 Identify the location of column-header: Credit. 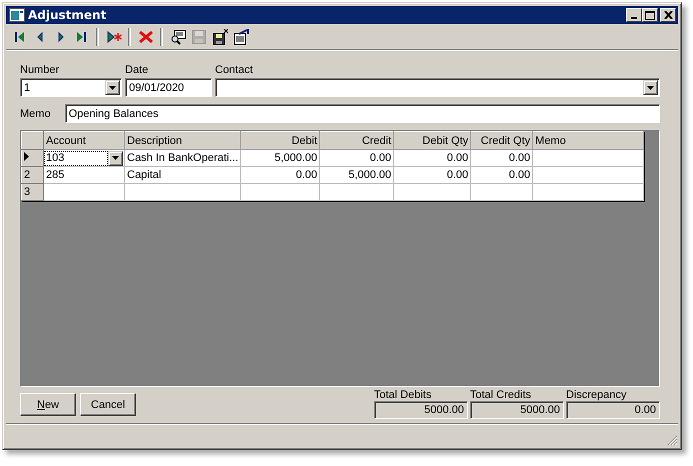
(357, 141).